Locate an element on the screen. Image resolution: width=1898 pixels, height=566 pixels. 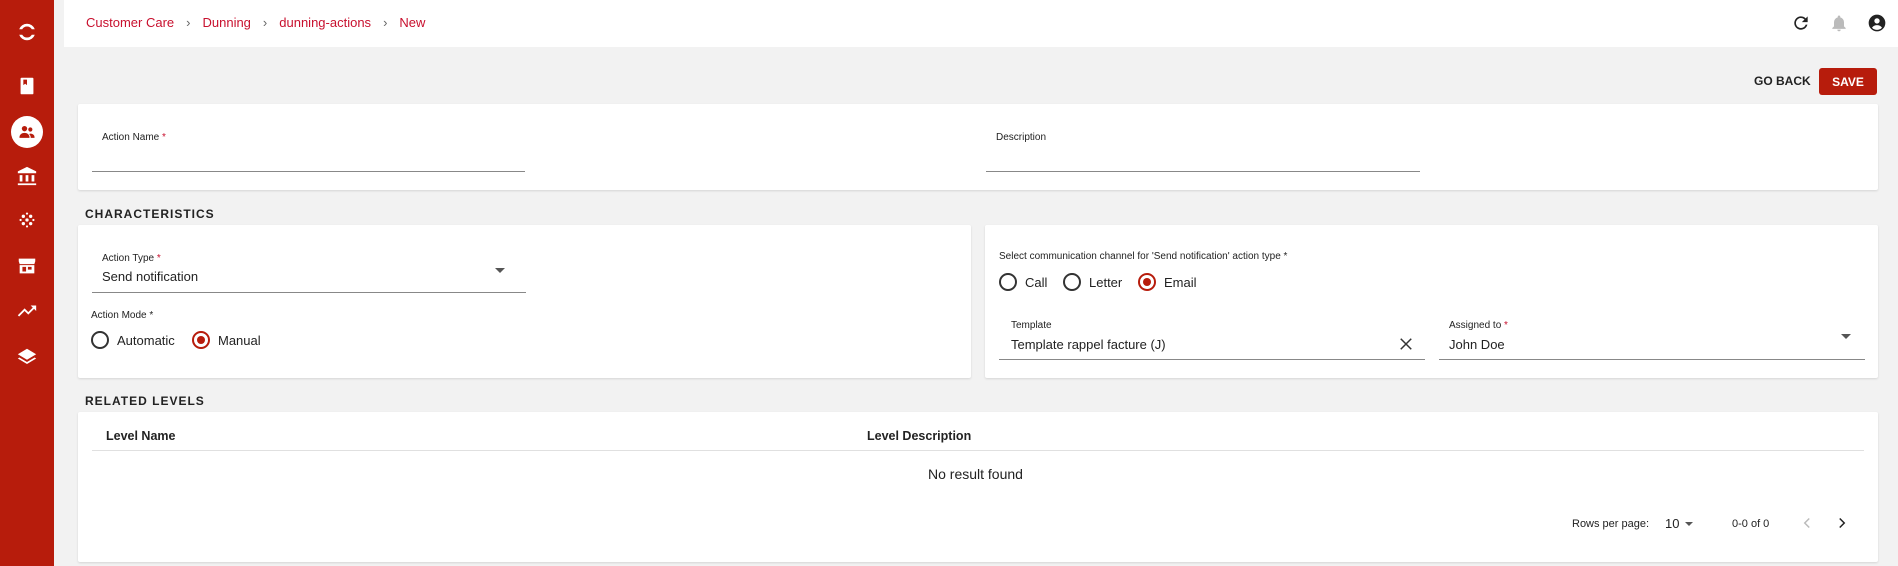
breadcrumb-dunning: Dunning is located at coordinates (226, 22).